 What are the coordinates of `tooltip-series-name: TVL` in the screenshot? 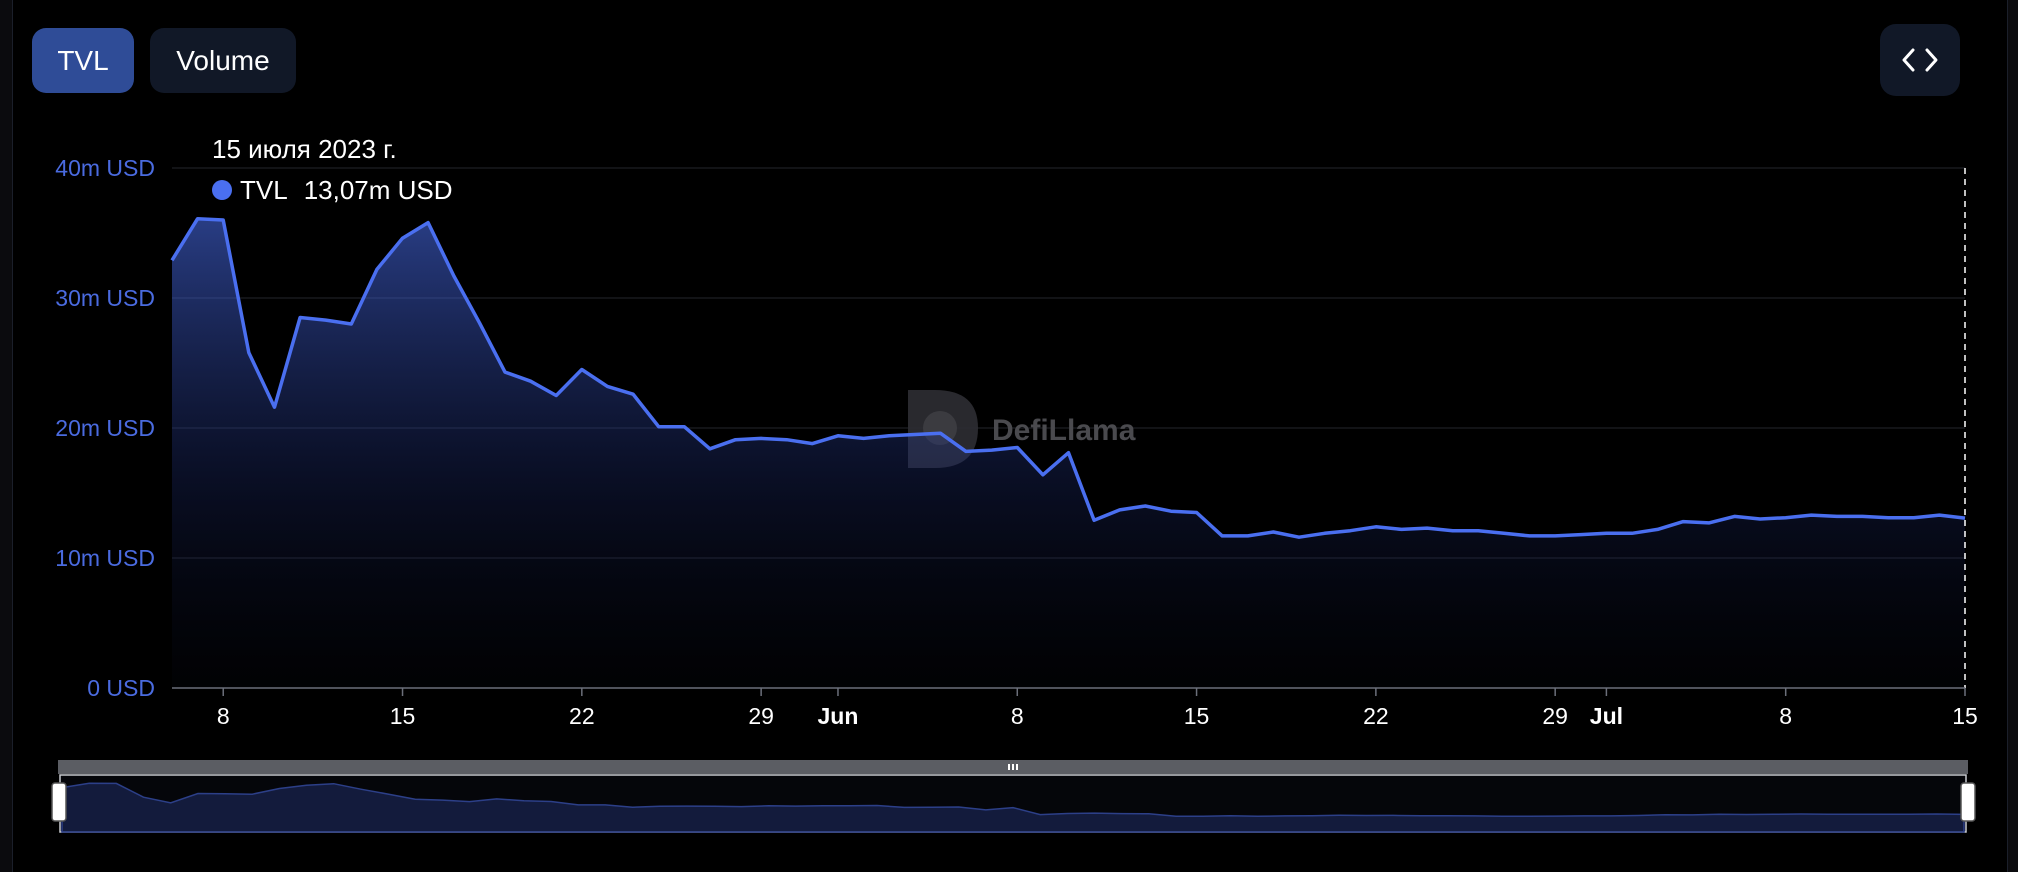 It's located at (264, 190).